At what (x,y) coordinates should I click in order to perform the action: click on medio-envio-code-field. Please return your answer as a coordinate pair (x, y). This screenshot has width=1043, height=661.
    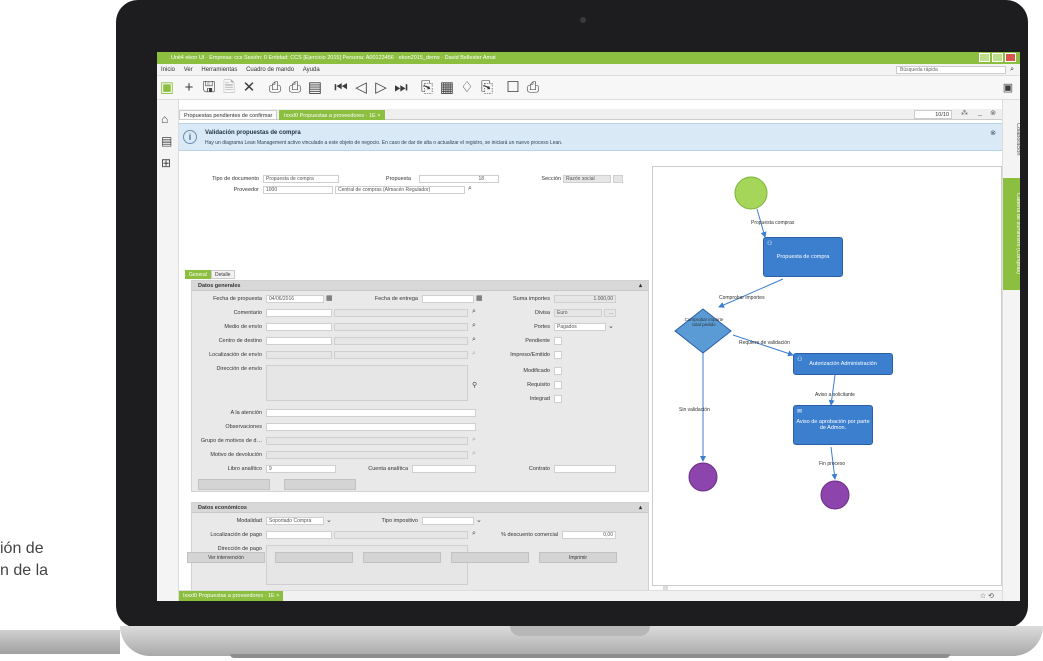
    Looking at the image, I should click on (299, 327).